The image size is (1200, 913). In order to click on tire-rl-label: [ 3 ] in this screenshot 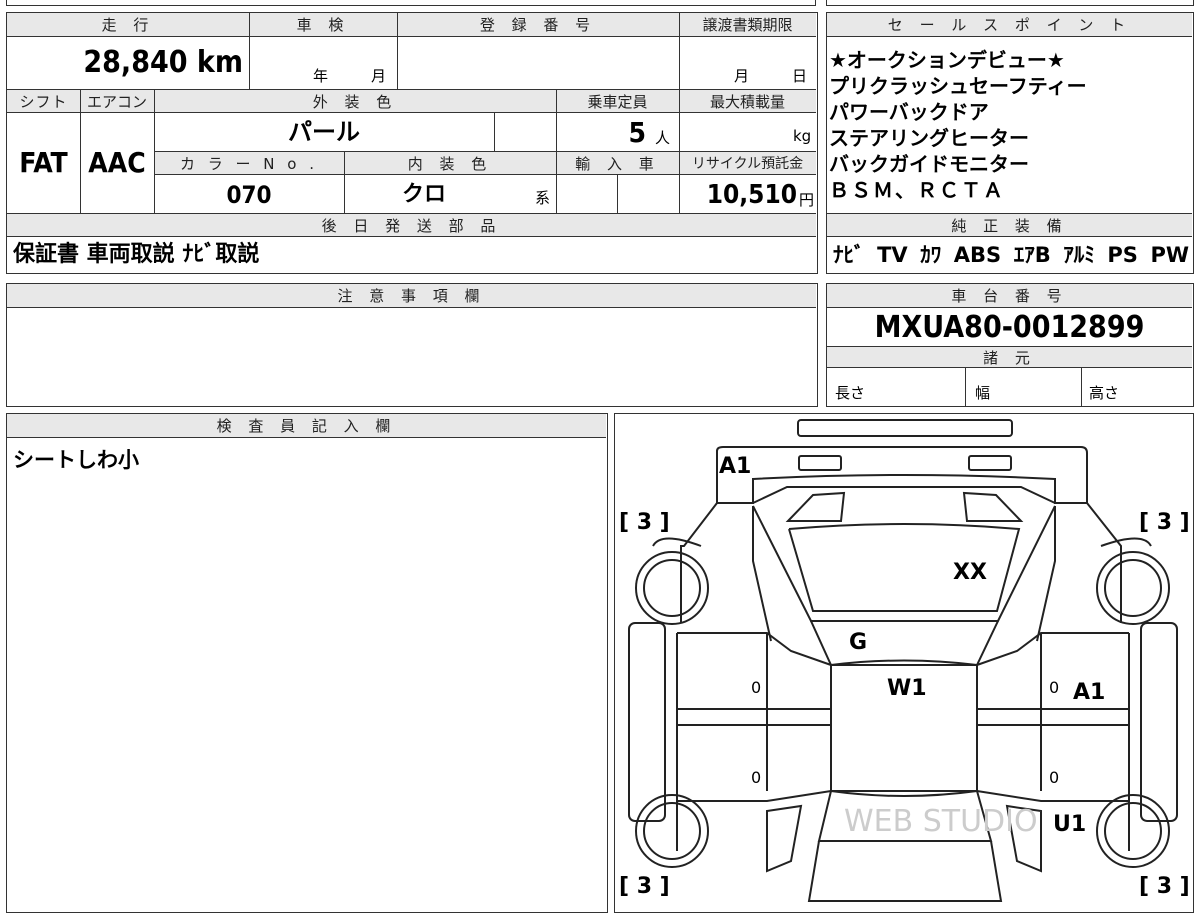, I will do `click(644, 886)`.